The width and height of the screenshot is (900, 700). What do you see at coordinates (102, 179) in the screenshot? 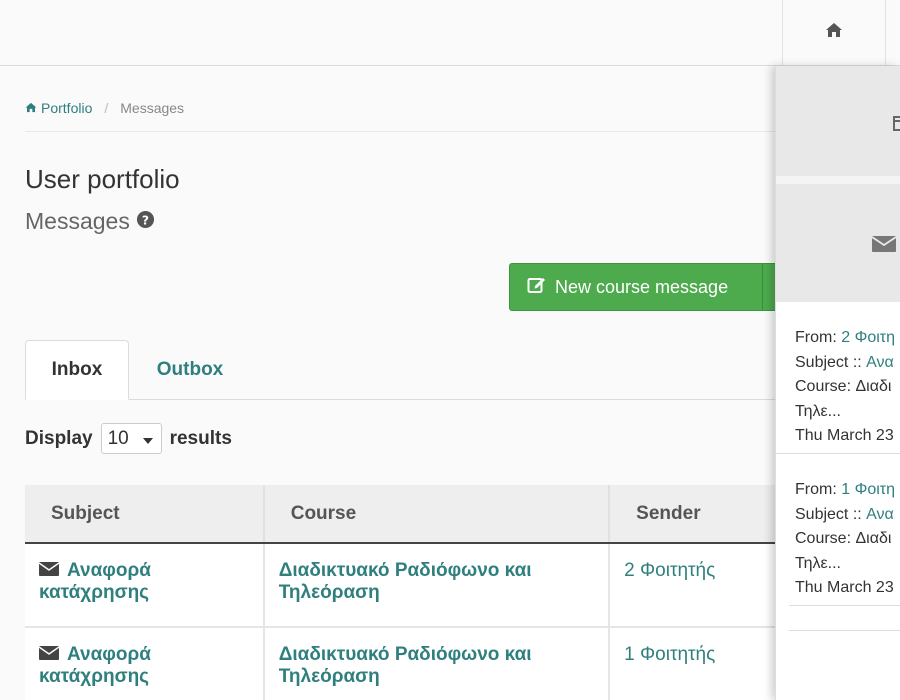
I see `page-title: User portfolio` at bounding box center [102, 179].